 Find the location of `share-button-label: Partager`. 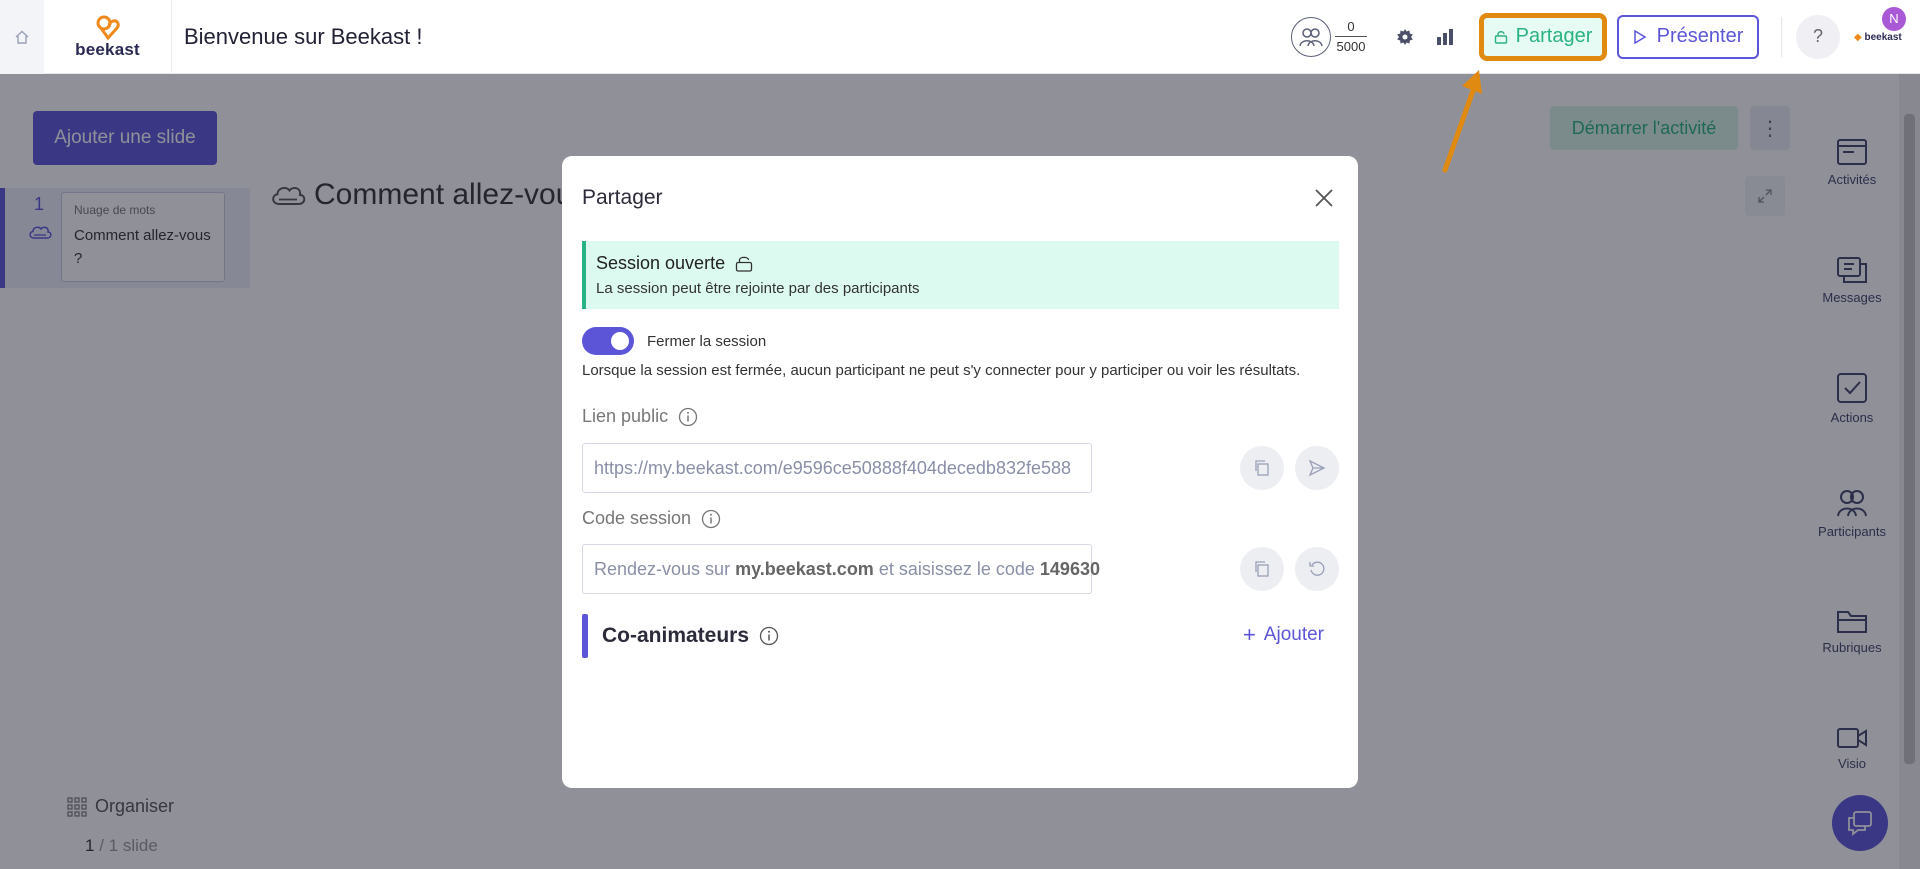

share-button-label: Partager is located at coordinates (1554, 36).